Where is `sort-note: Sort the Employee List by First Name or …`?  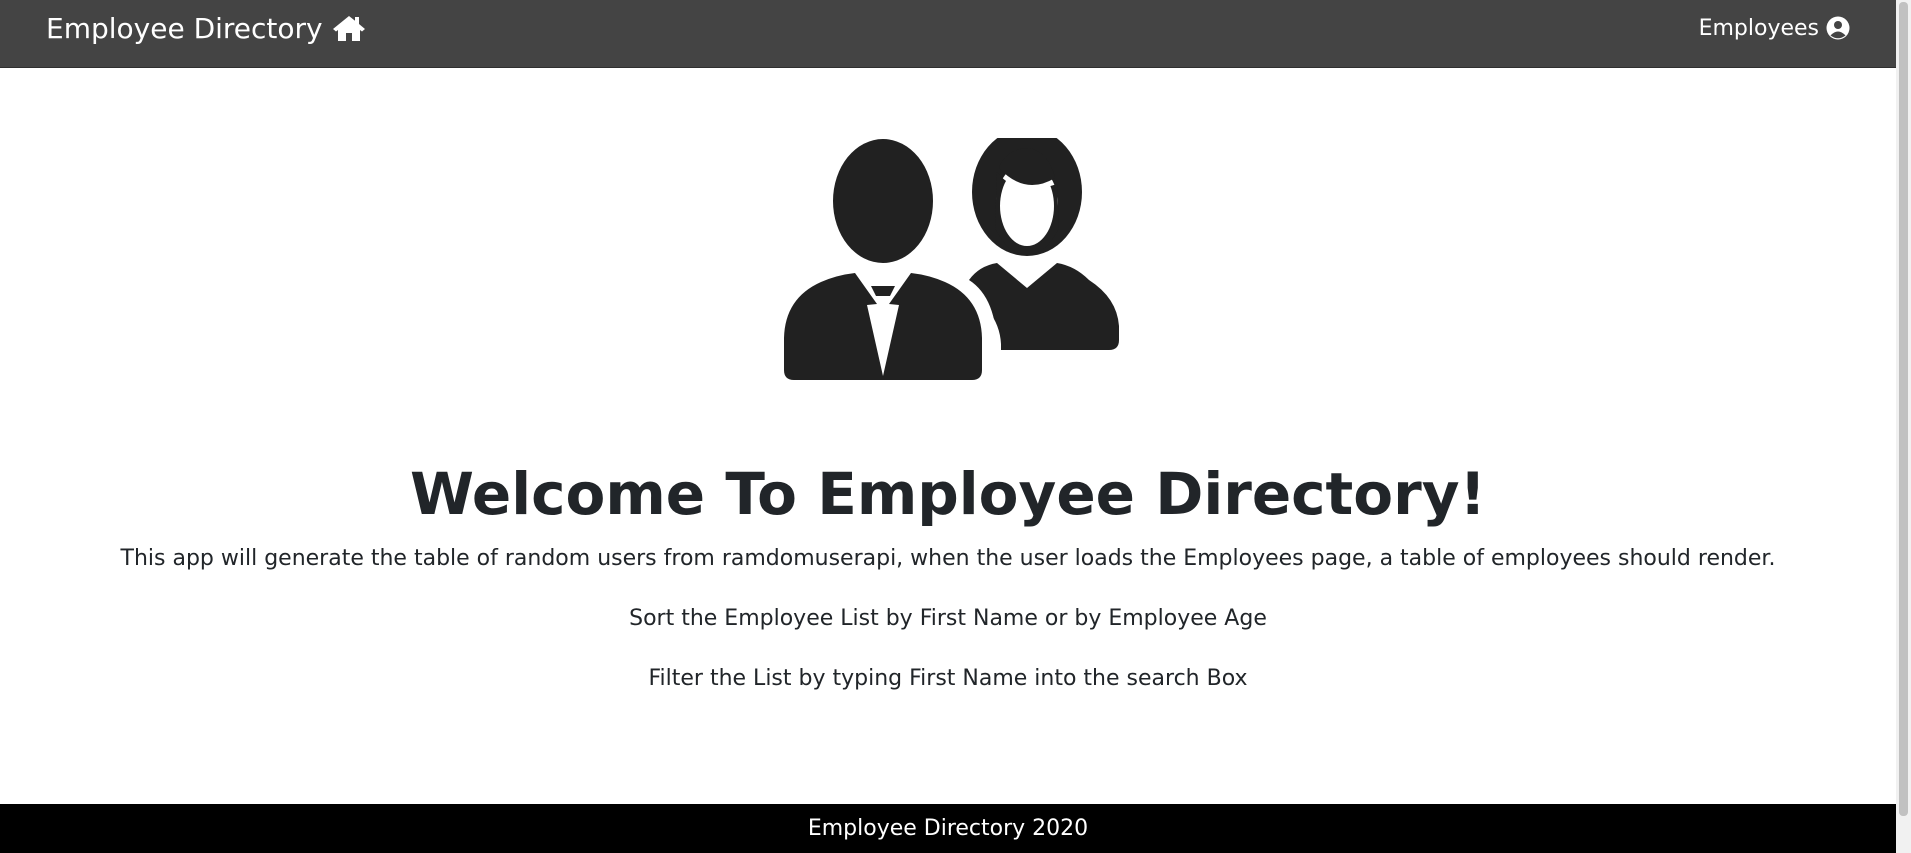
sort-note: Sort the Employee List by First Name or … is located at coordinates (948, 618).